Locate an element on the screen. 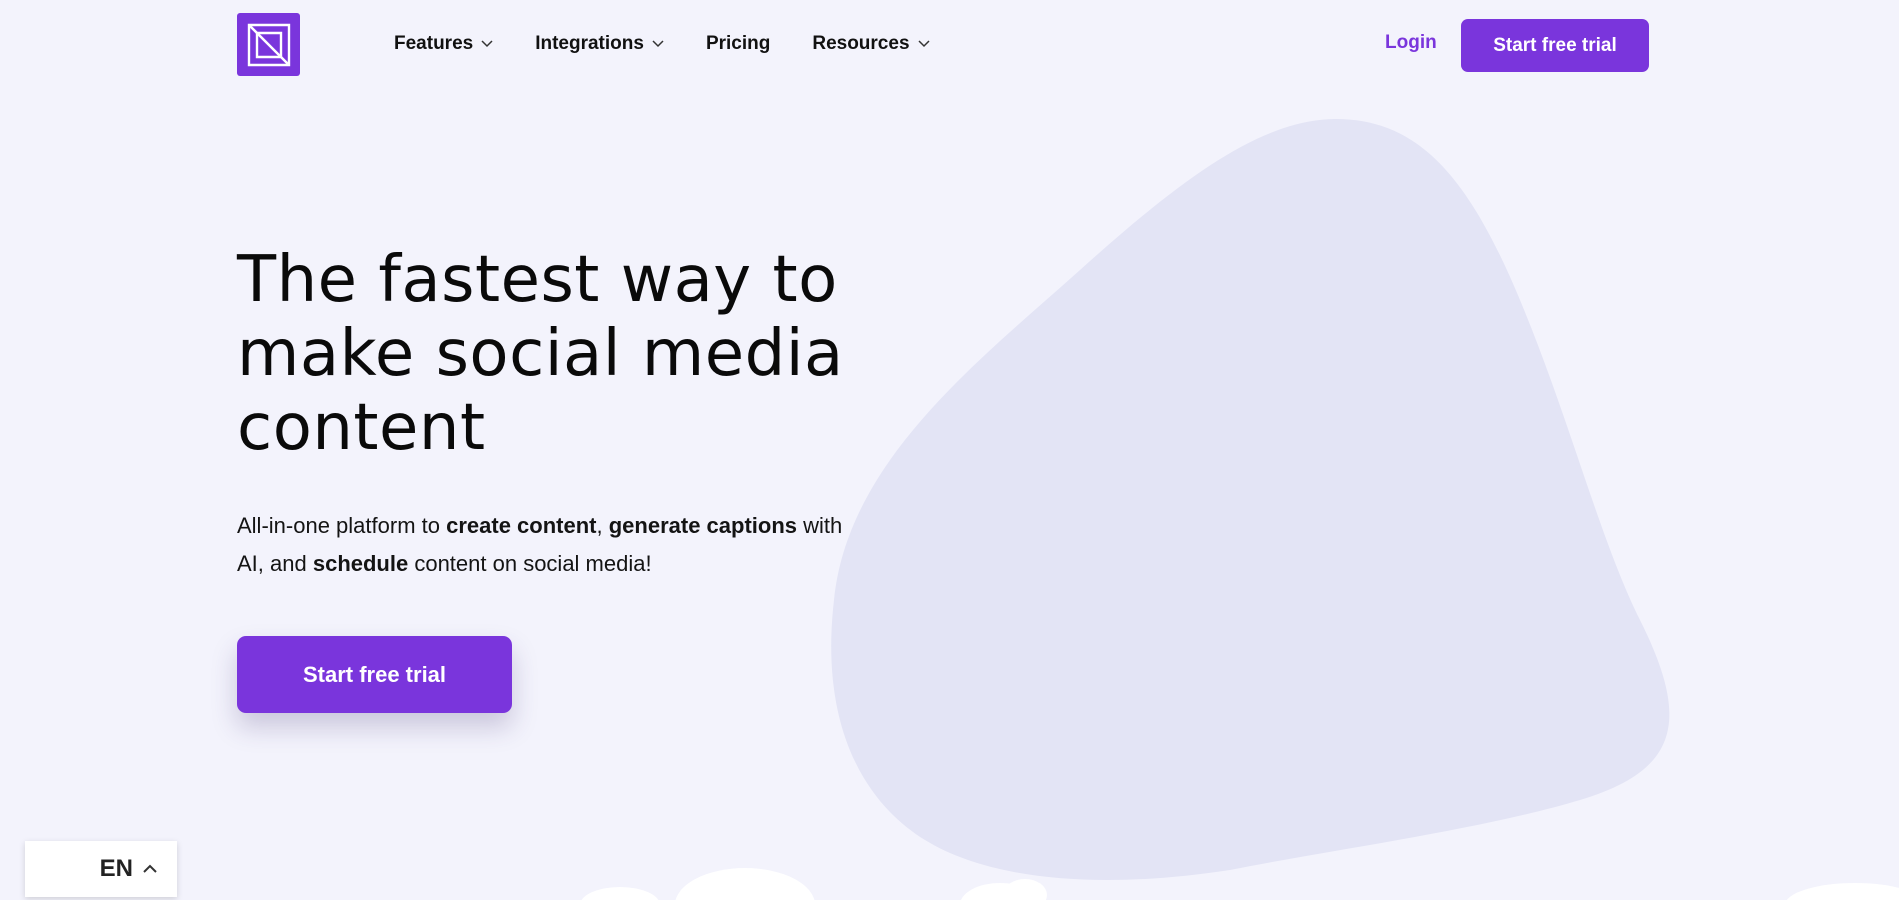  subtitle-bold: create content is located at coordinates (521, 525).